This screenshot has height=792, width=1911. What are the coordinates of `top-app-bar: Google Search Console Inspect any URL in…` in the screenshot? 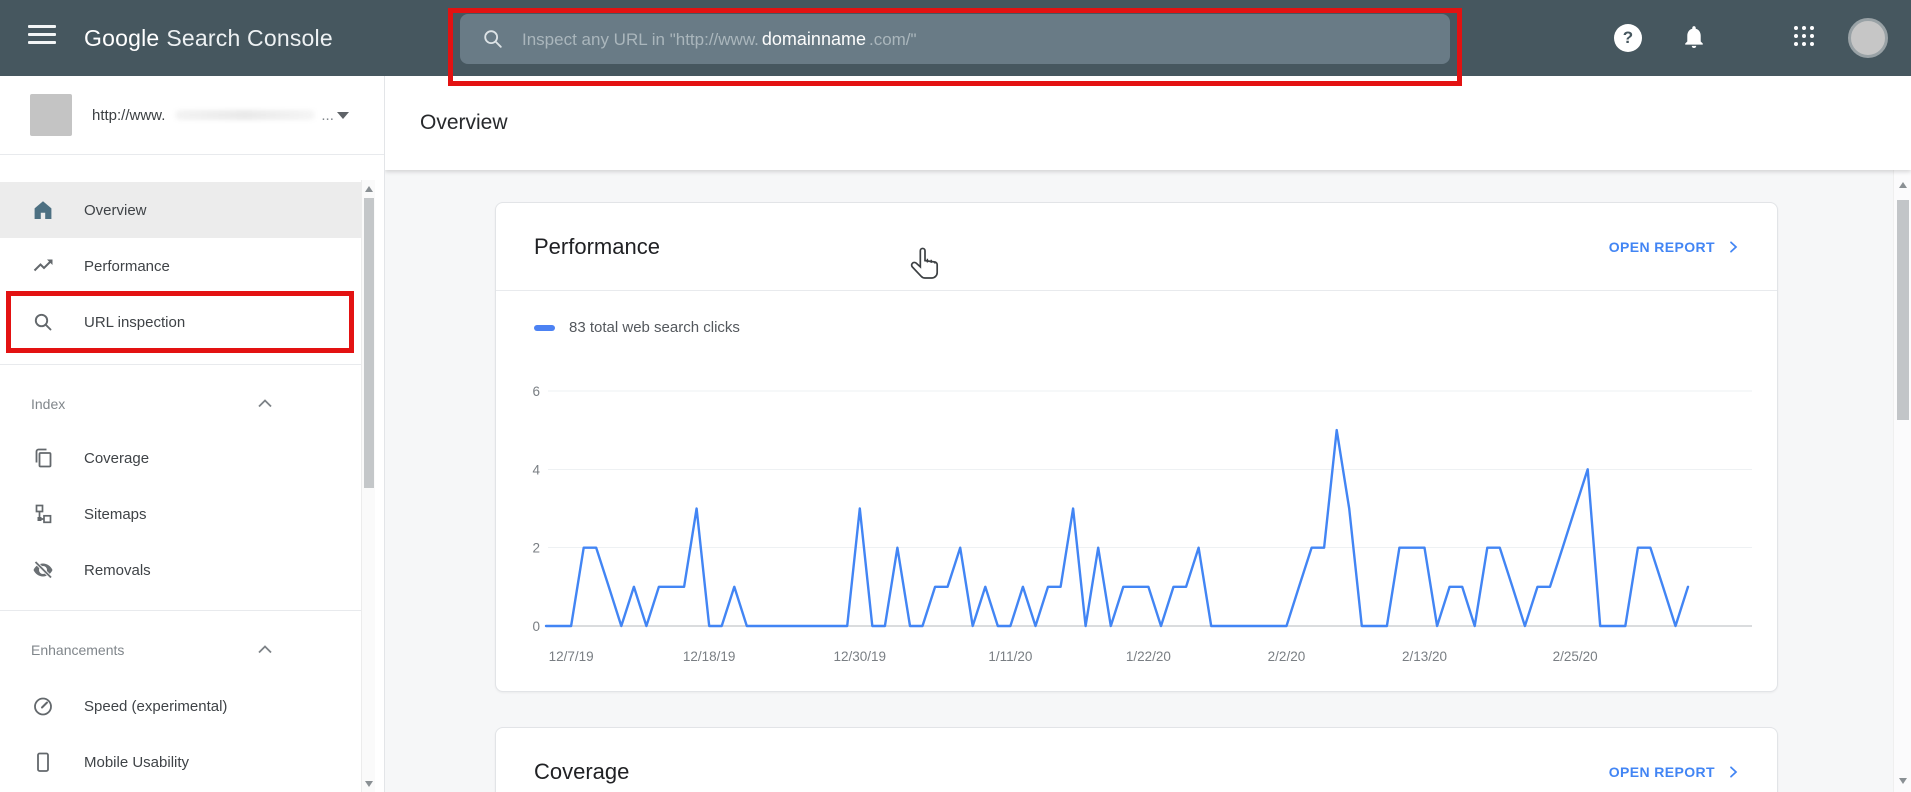 It's located at (955, 43).